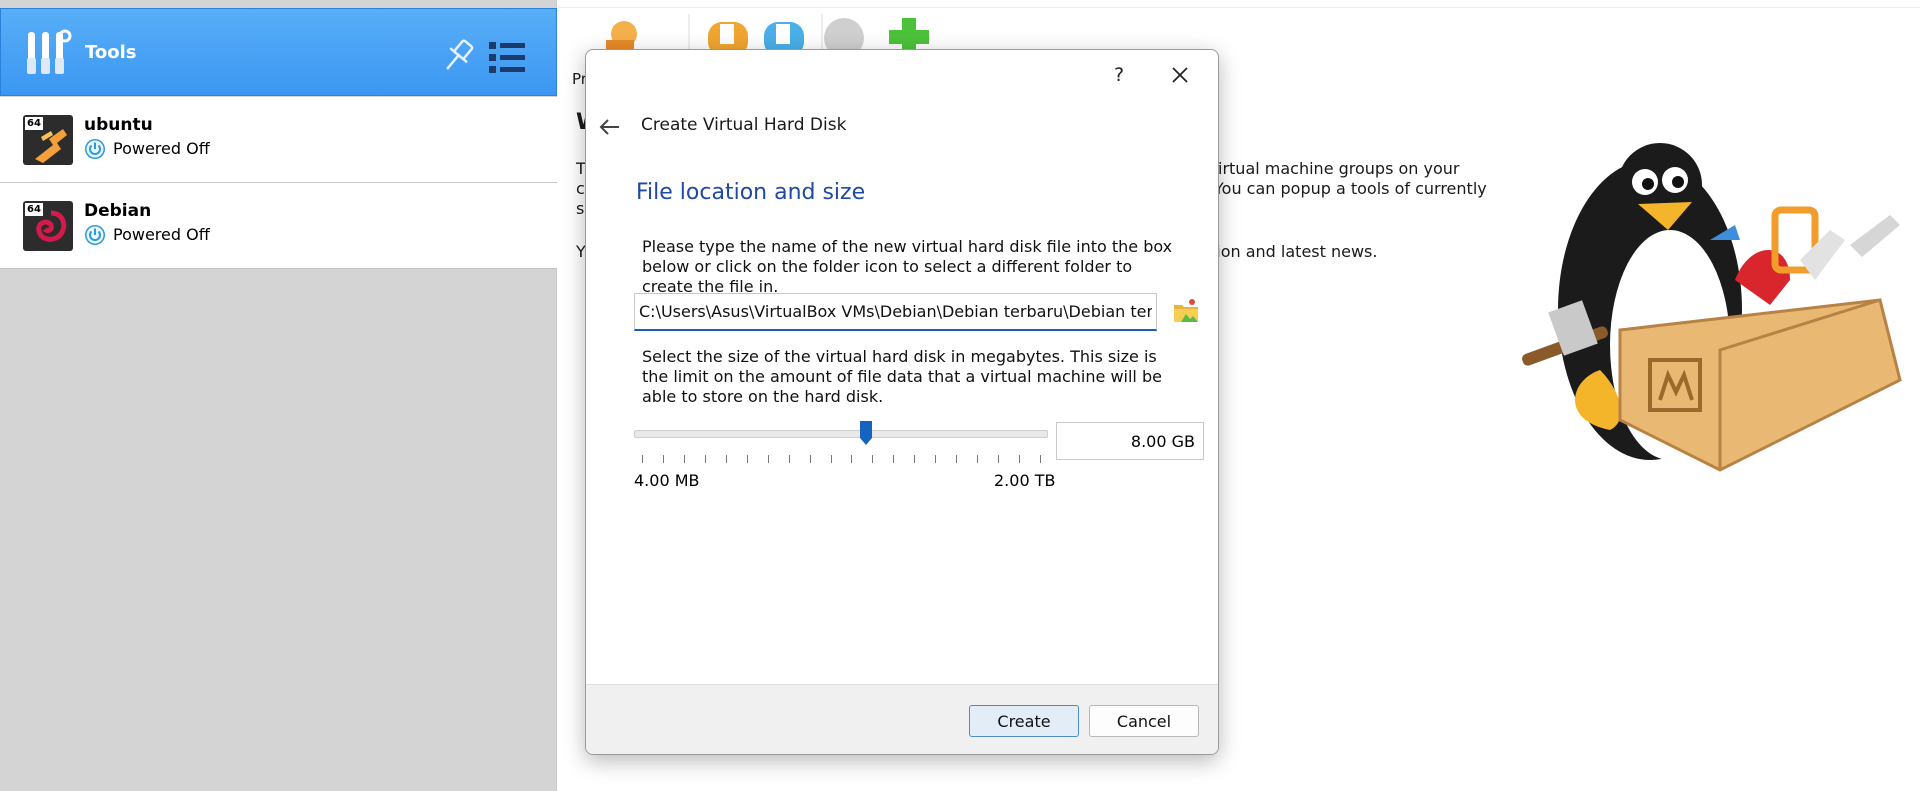 Image resolution: width=1920 pixels, height=791 pixels. Describe the element at coordinates (866, 433) in the screenshot. I see `slider-handle` at that location.